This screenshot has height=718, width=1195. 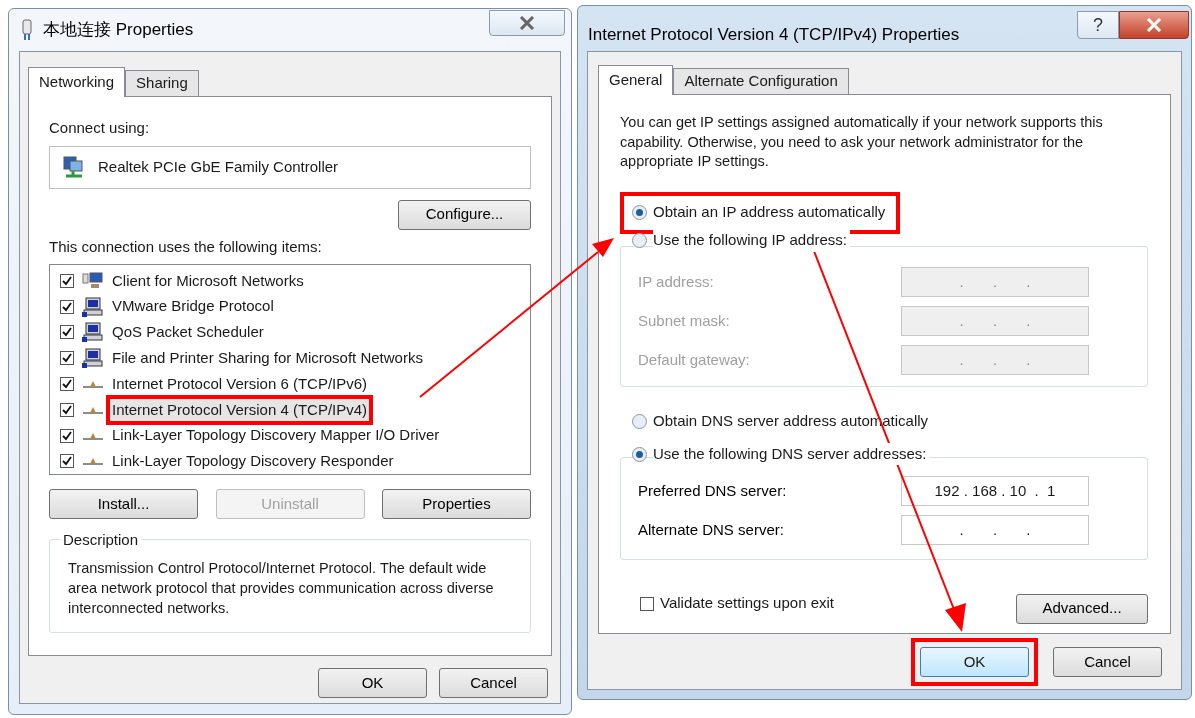 I want to click on field-label: Subnet mask:, so click(x=684, y=320).